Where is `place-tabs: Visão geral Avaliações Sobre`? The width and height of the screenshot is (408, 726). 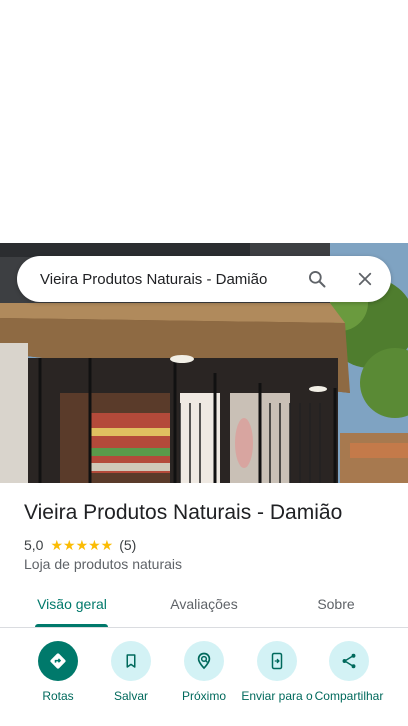
place-tabs: Visão geral Avaliações Sobre is located at coordinates (204, 607).